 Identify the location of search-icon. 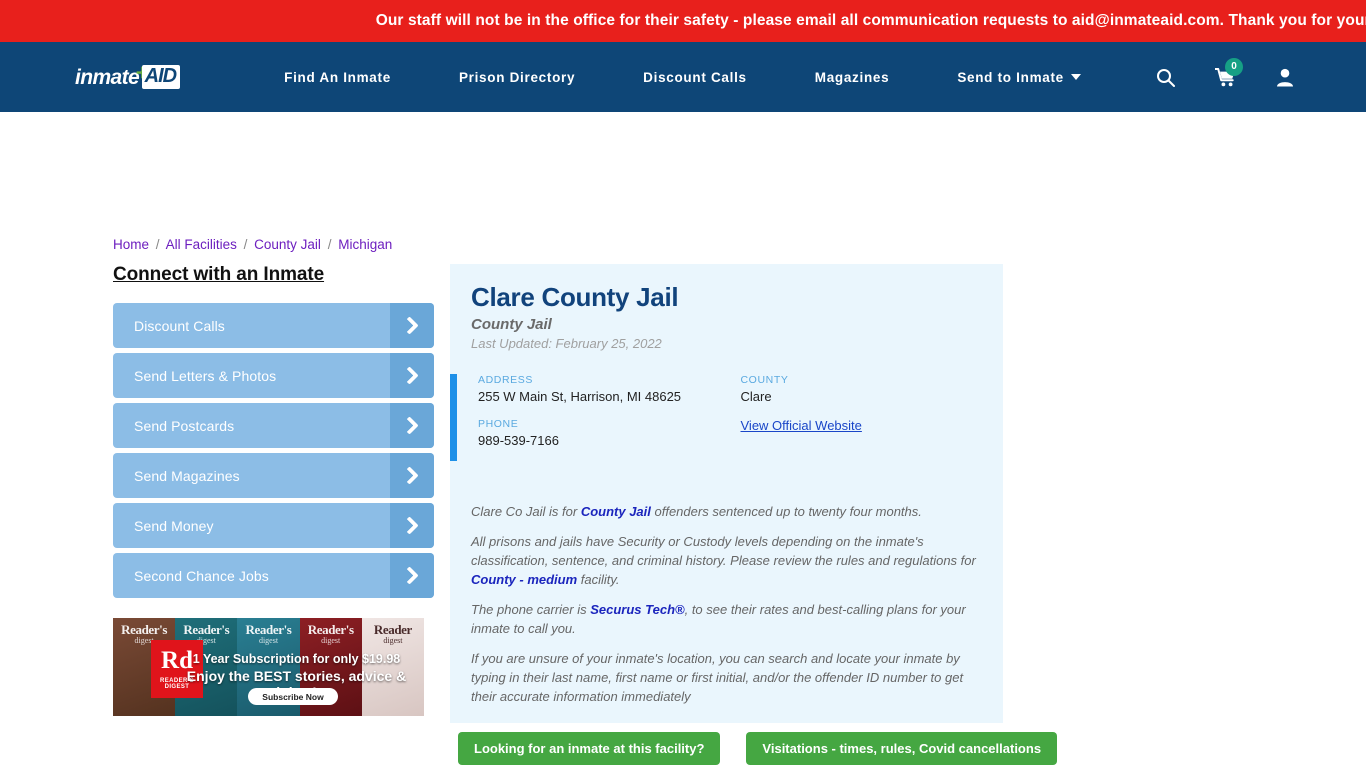
(1165, 77).